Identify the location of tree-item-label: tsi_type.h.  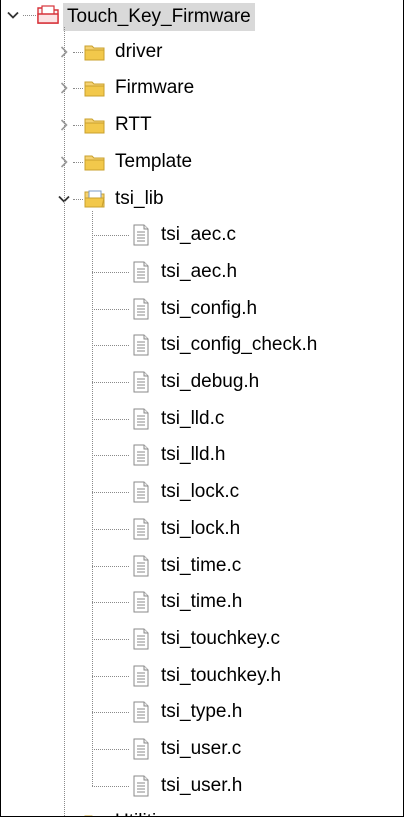
(202, 712).